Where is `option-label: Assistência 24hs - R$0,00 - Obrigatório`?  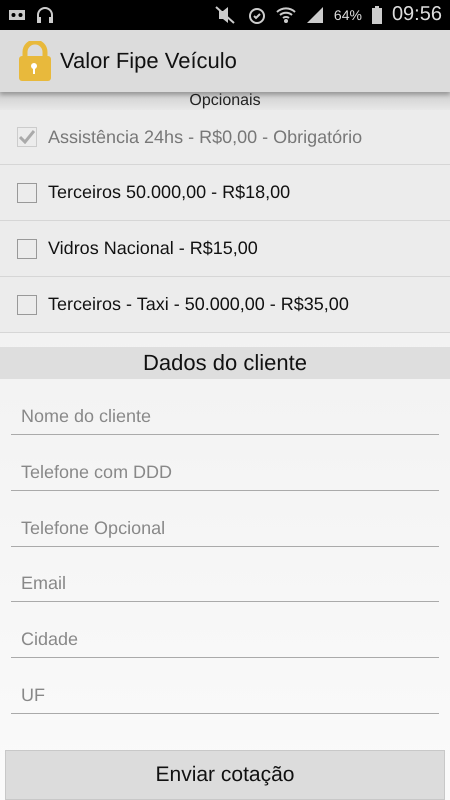 option-label: Assistência 24hs - R$0,00 - Obrigatório is located at coordinates (205, 137).